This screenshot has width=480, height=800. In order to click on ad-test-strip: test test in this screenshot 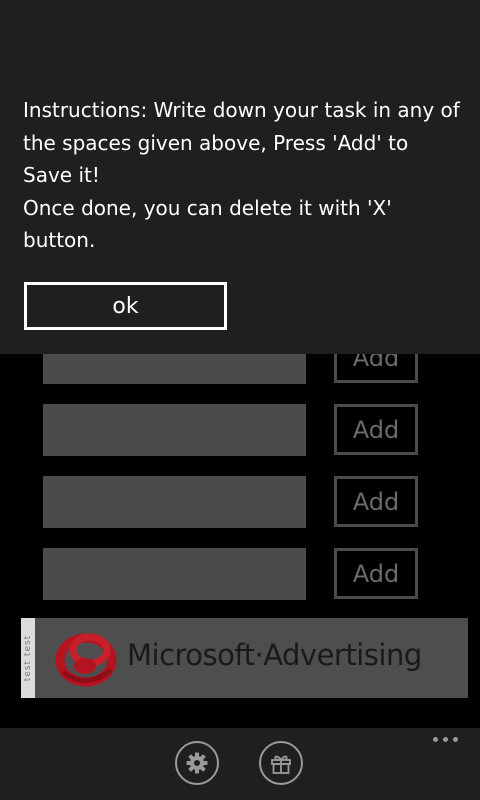, I will do `click(28, 658)`.